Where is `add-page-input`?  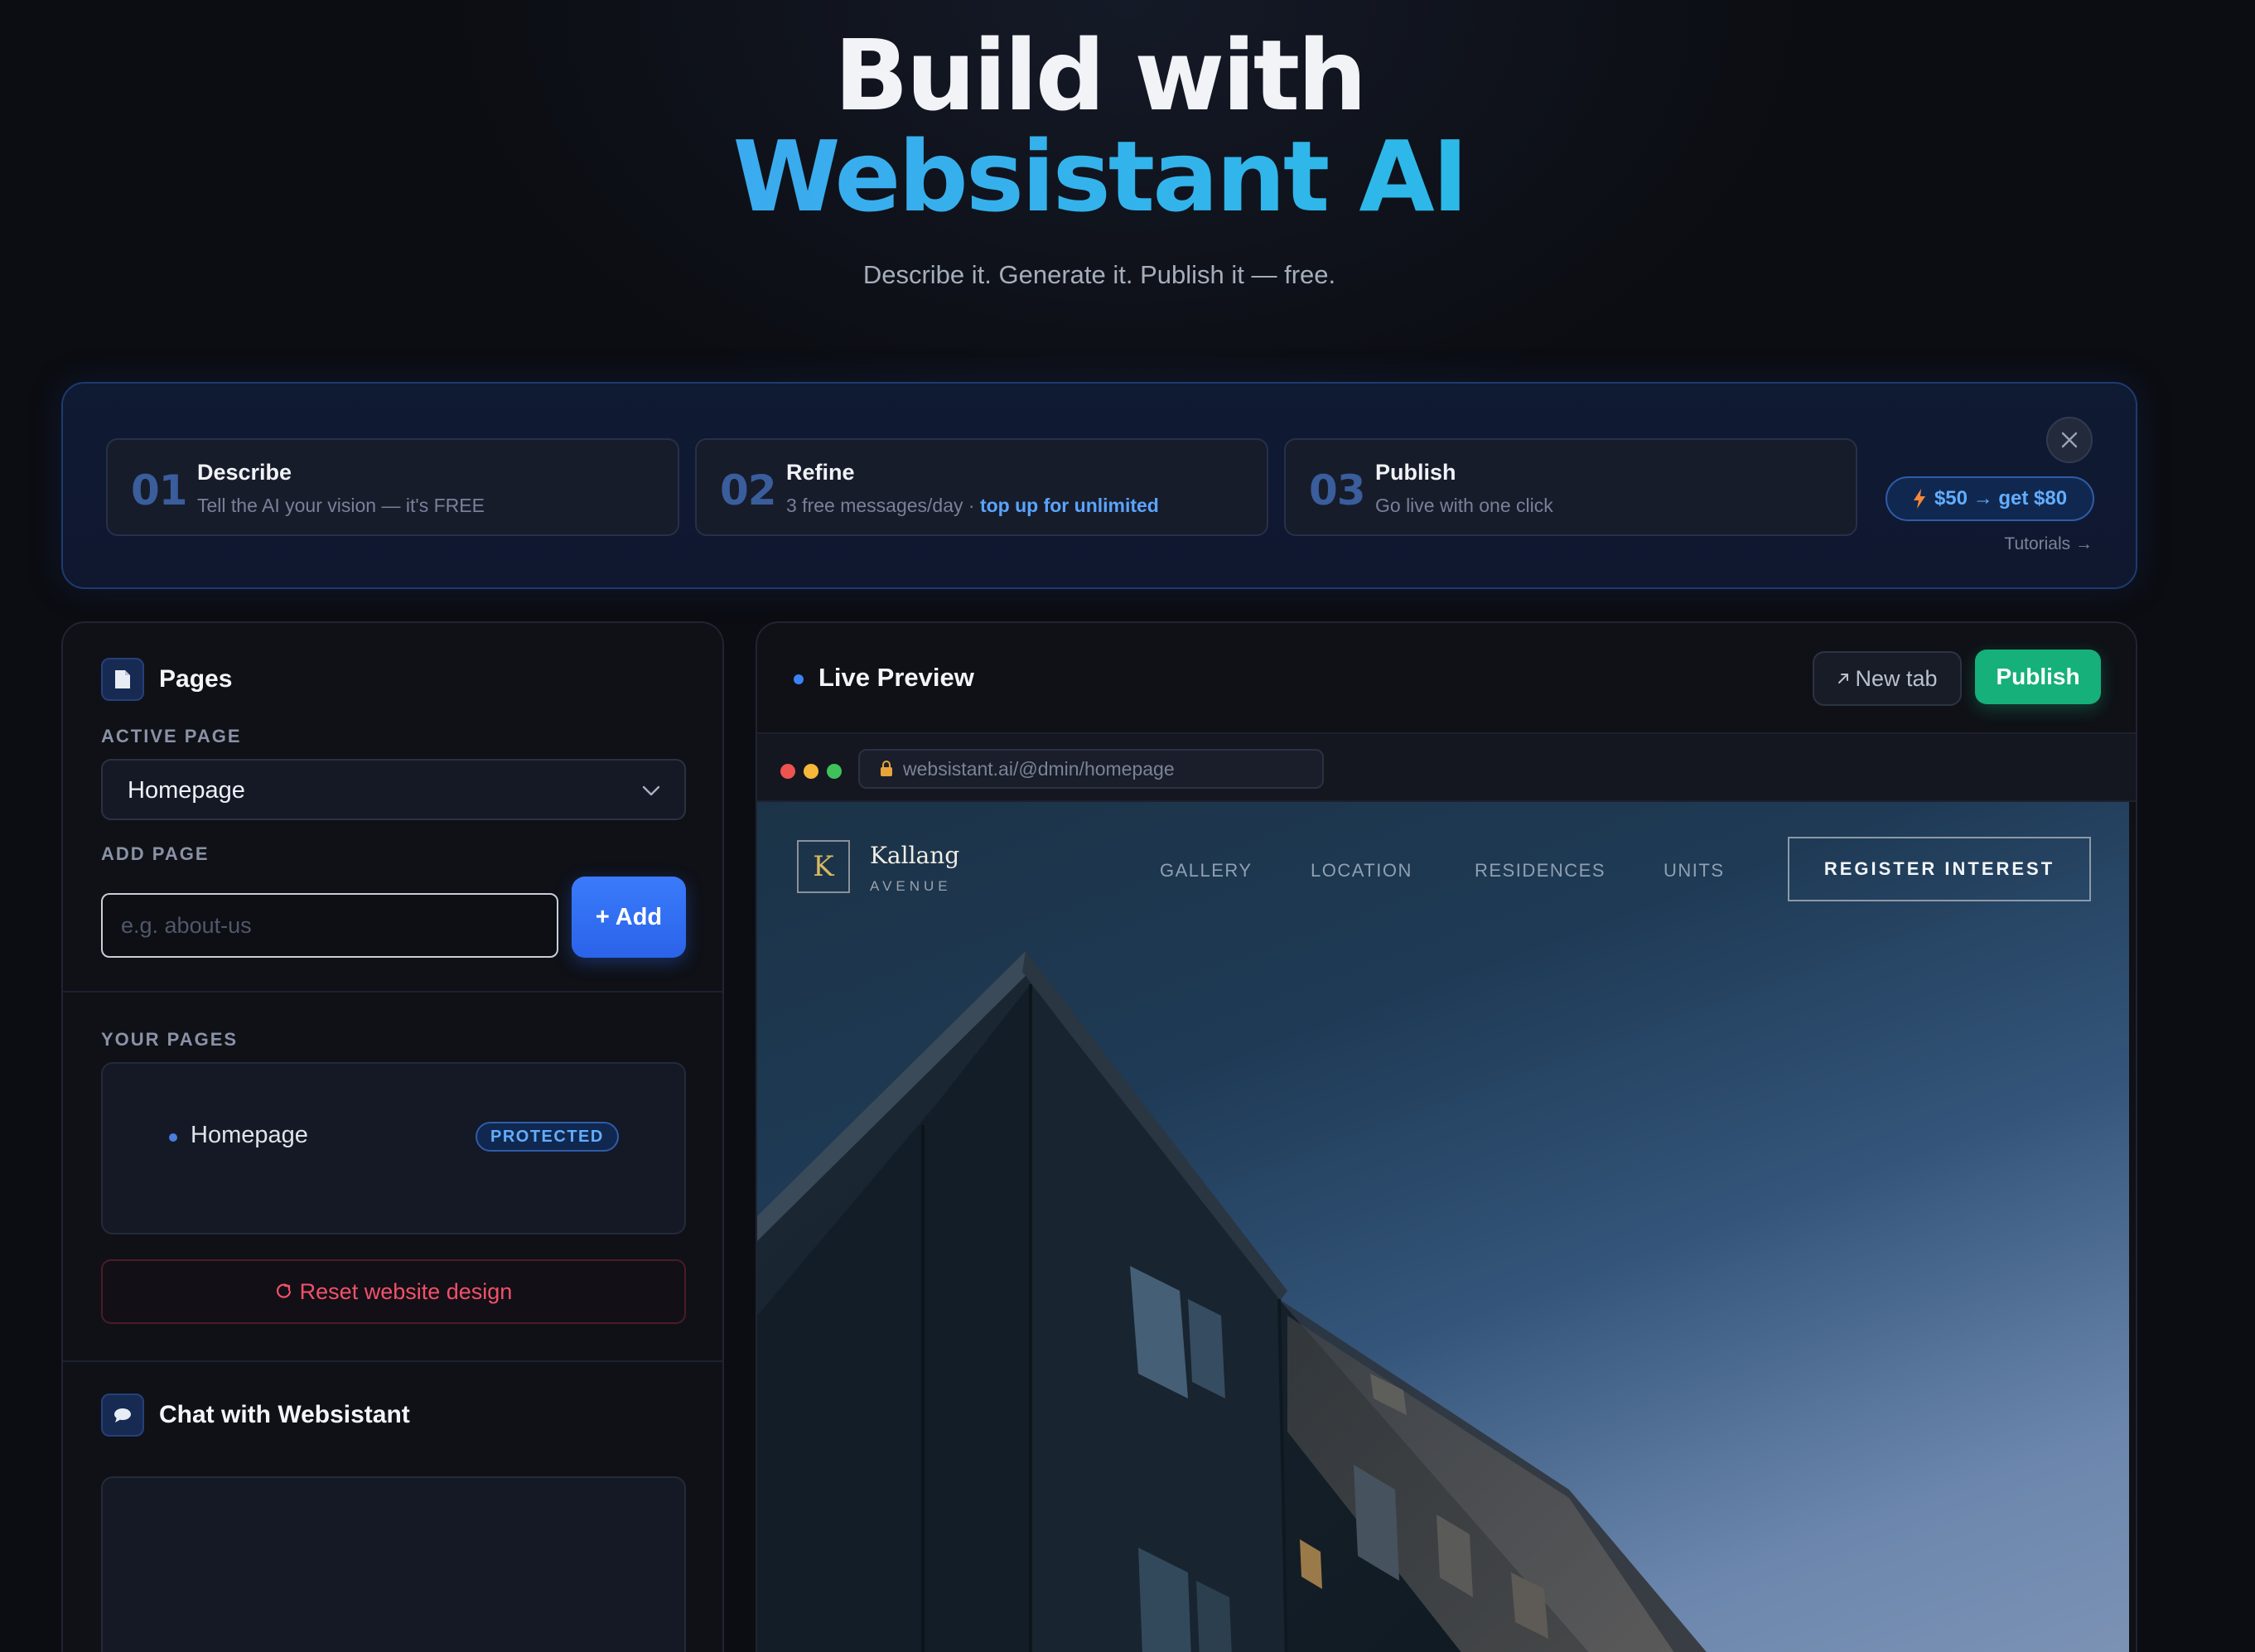
add-page-input is located at coordinates (330, 925).